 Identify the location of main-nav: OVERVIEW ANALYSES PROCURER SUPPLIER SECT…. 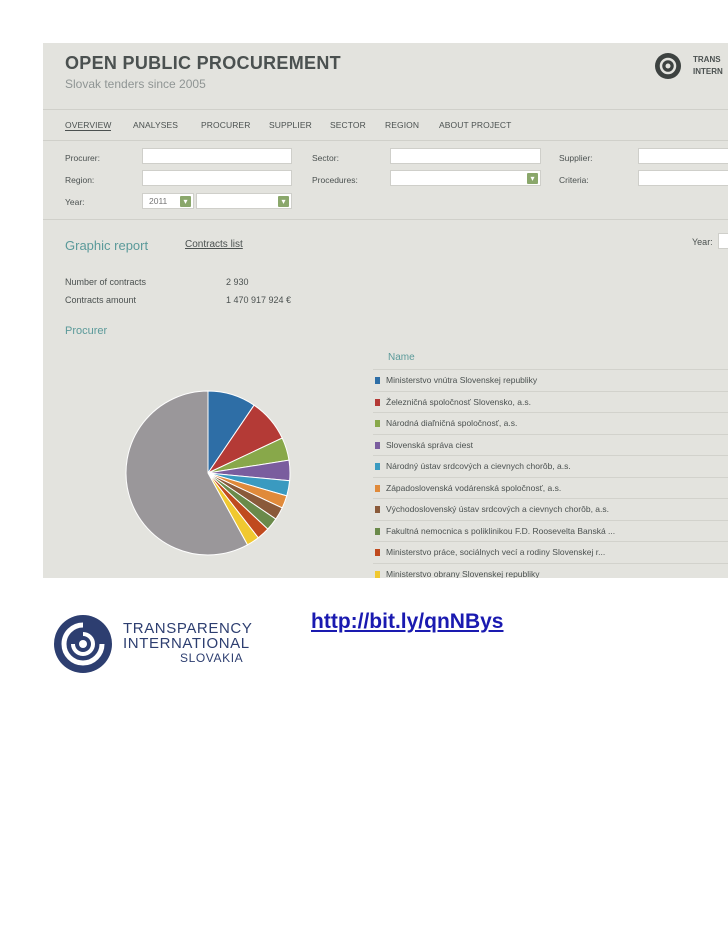
(385, 125).